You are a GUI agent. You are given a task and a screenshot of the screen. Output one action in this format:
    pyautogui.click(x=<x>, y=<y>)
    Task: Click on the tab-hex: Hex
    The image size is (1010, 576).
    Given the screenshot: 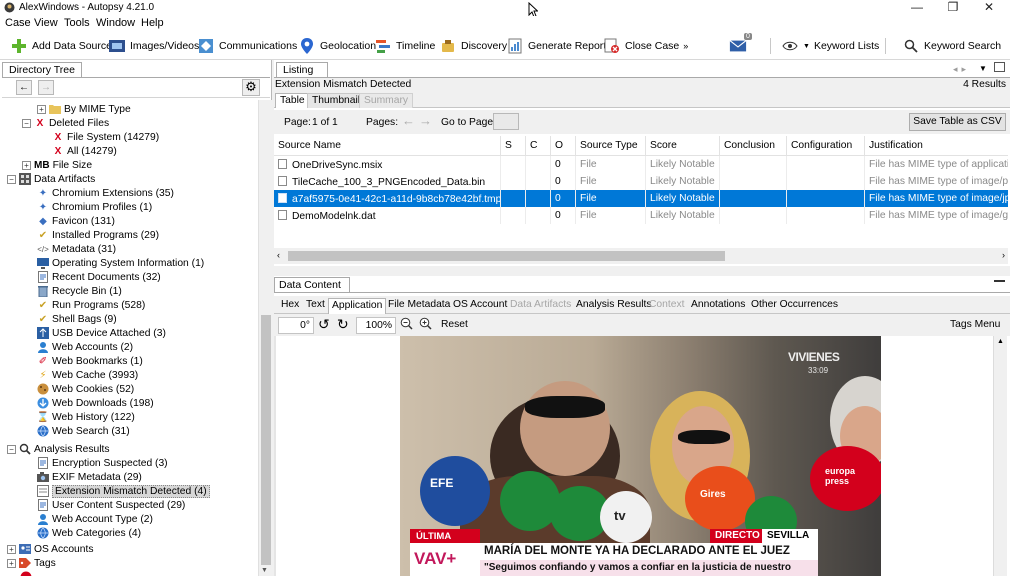 What is the action you would take?
    pyautogui.click(x=290, y=306)
    